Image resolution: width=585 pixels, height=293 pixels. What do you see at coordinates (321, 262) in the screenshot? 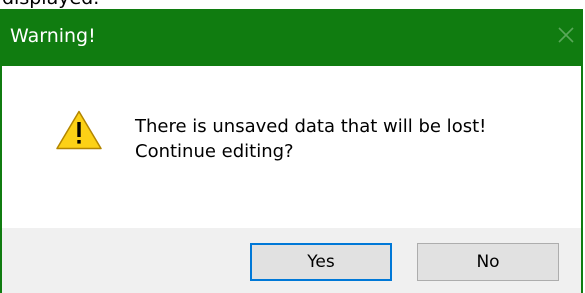
I see `yes-button: Yes` at bounding box center [321, 262].